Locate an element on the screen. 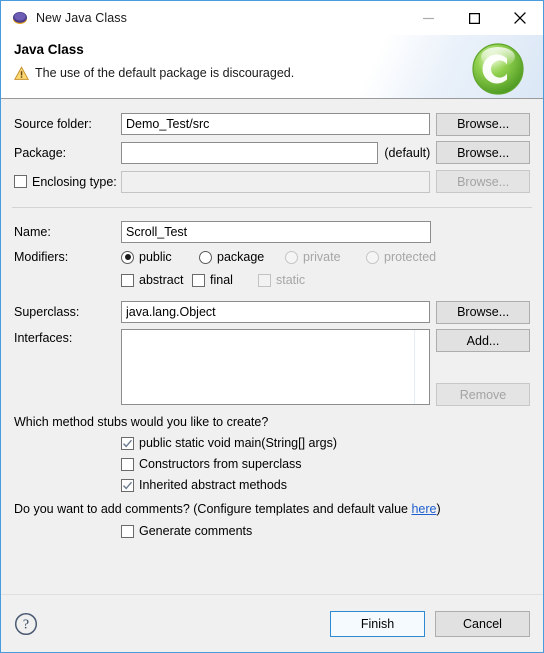  maximize-icon is located at coordinates (474, 18).